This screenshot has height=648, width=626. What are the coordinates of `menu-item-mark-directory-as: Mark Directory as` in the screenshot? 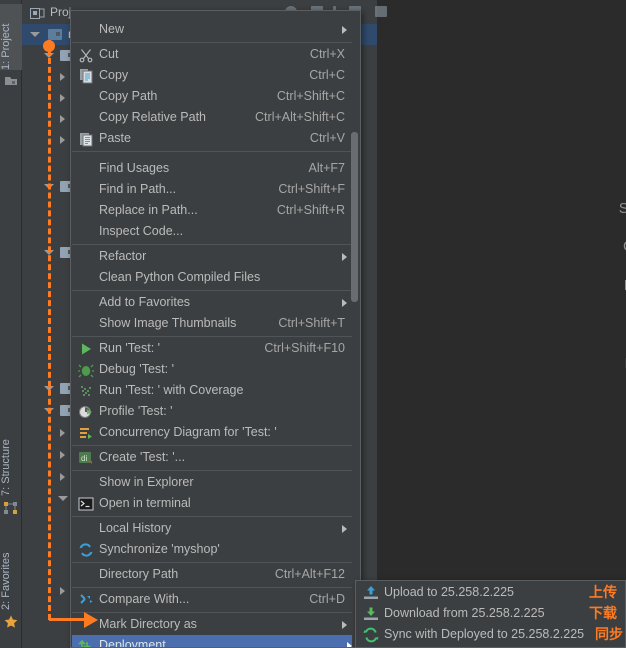 It's located at (213, 624).